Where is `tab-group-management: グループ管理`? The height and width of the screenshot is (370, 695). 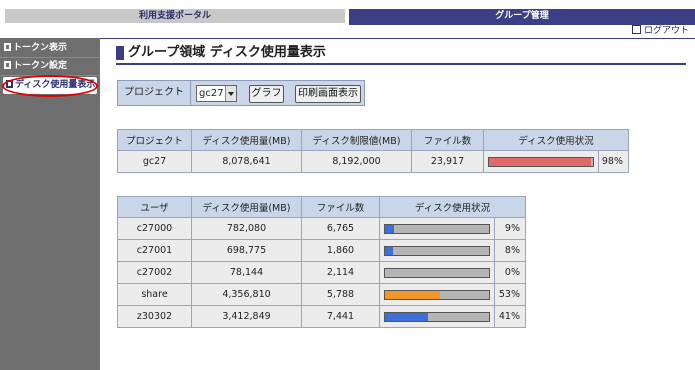 tab-group-management: グループ管理 is located at coordinates (522, 17).